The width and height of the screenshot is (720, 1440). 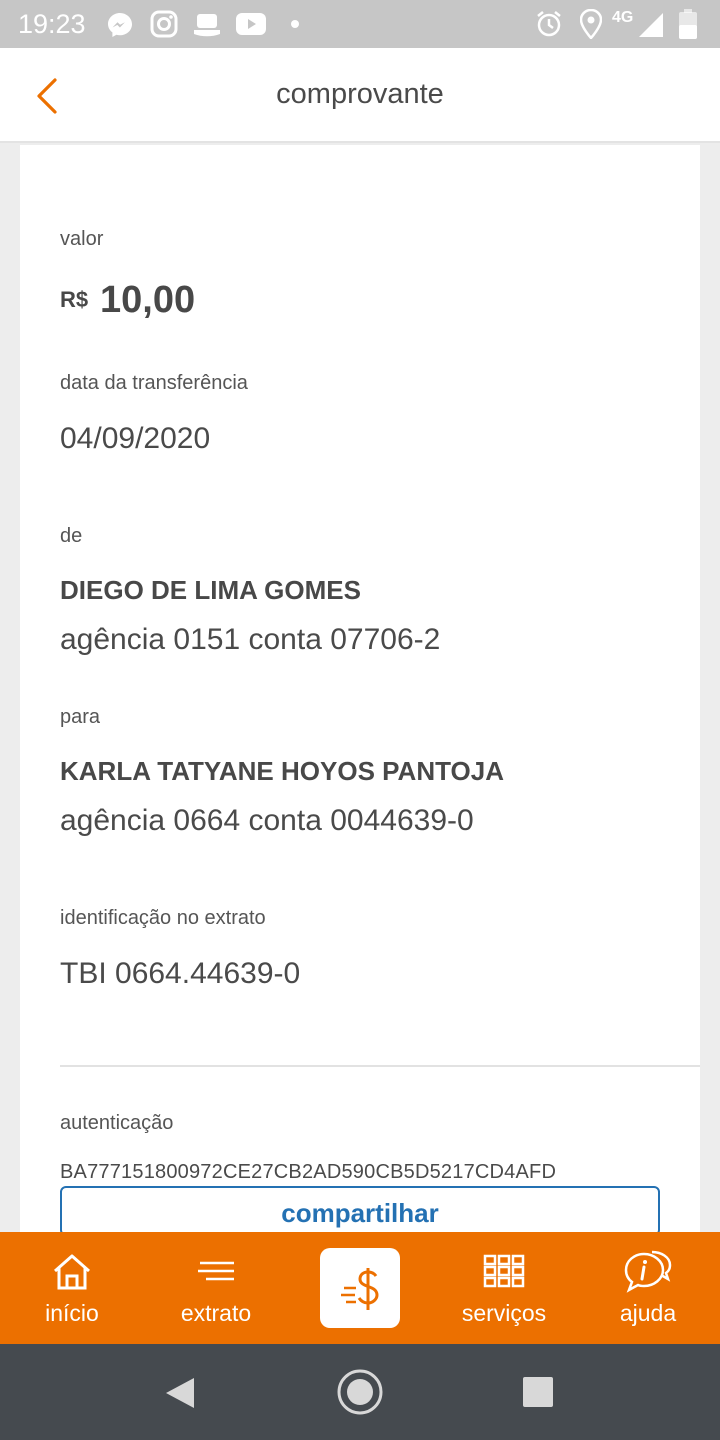 I want to click on transfer-date: 04/09/2020, so click(x=135, y=438).